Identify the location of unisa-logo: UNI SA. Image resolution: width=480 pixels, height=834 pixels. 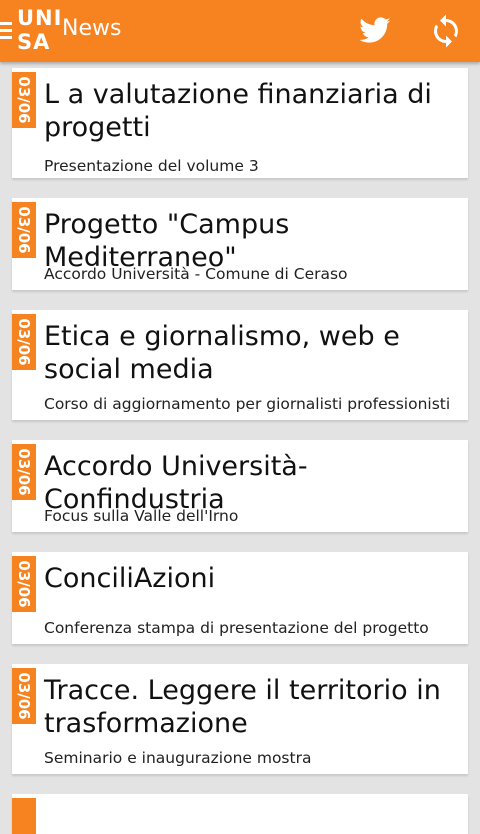
(40, 30).